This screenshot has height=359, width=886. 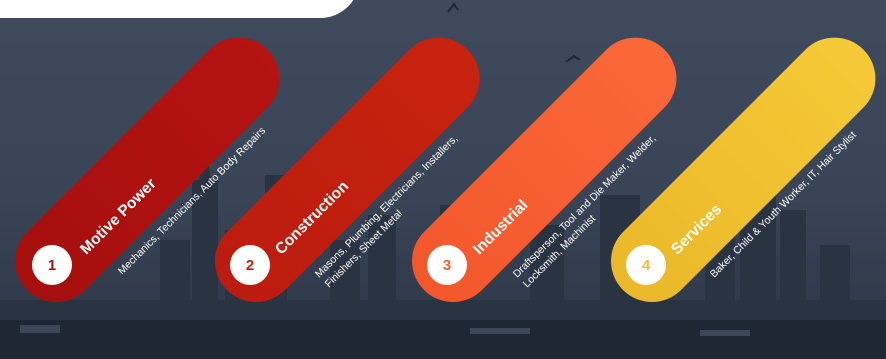 What do you see at coordinates (447, 265) in the screenshot?
I see `category-number-3: 3` at bounding box center [447, 265].